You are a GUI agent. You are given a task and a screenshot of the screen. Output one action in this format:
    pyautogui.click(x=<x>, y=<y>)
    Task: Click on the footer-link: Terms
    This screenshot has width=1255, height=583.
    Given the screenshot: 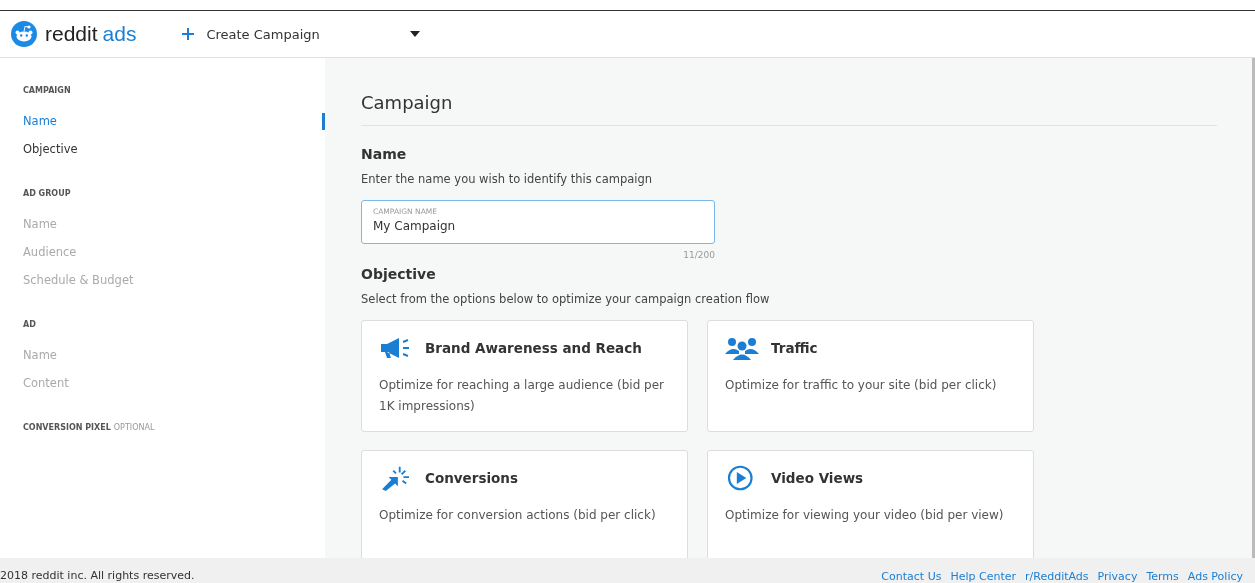 What is the action you would take?
    pyautogui.click(x=1162, y=576)
    